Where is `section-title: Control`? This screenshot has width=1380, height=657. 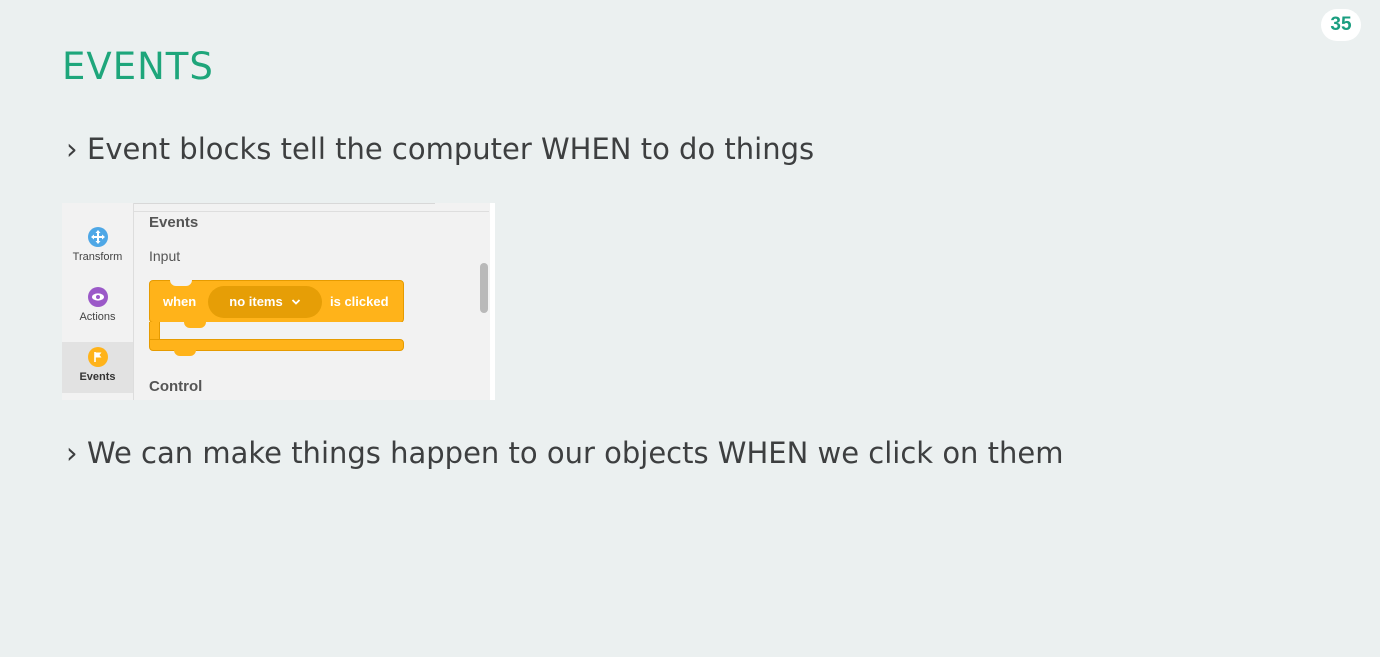 section-title: Control is located at coordinates (176, 386).